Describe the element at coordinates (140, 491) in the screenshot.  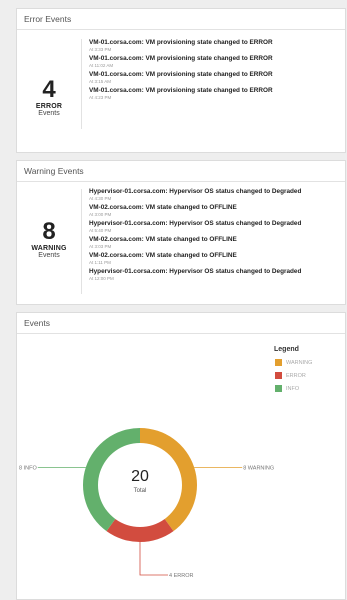
I see `donut-total-label: Total` at that location.